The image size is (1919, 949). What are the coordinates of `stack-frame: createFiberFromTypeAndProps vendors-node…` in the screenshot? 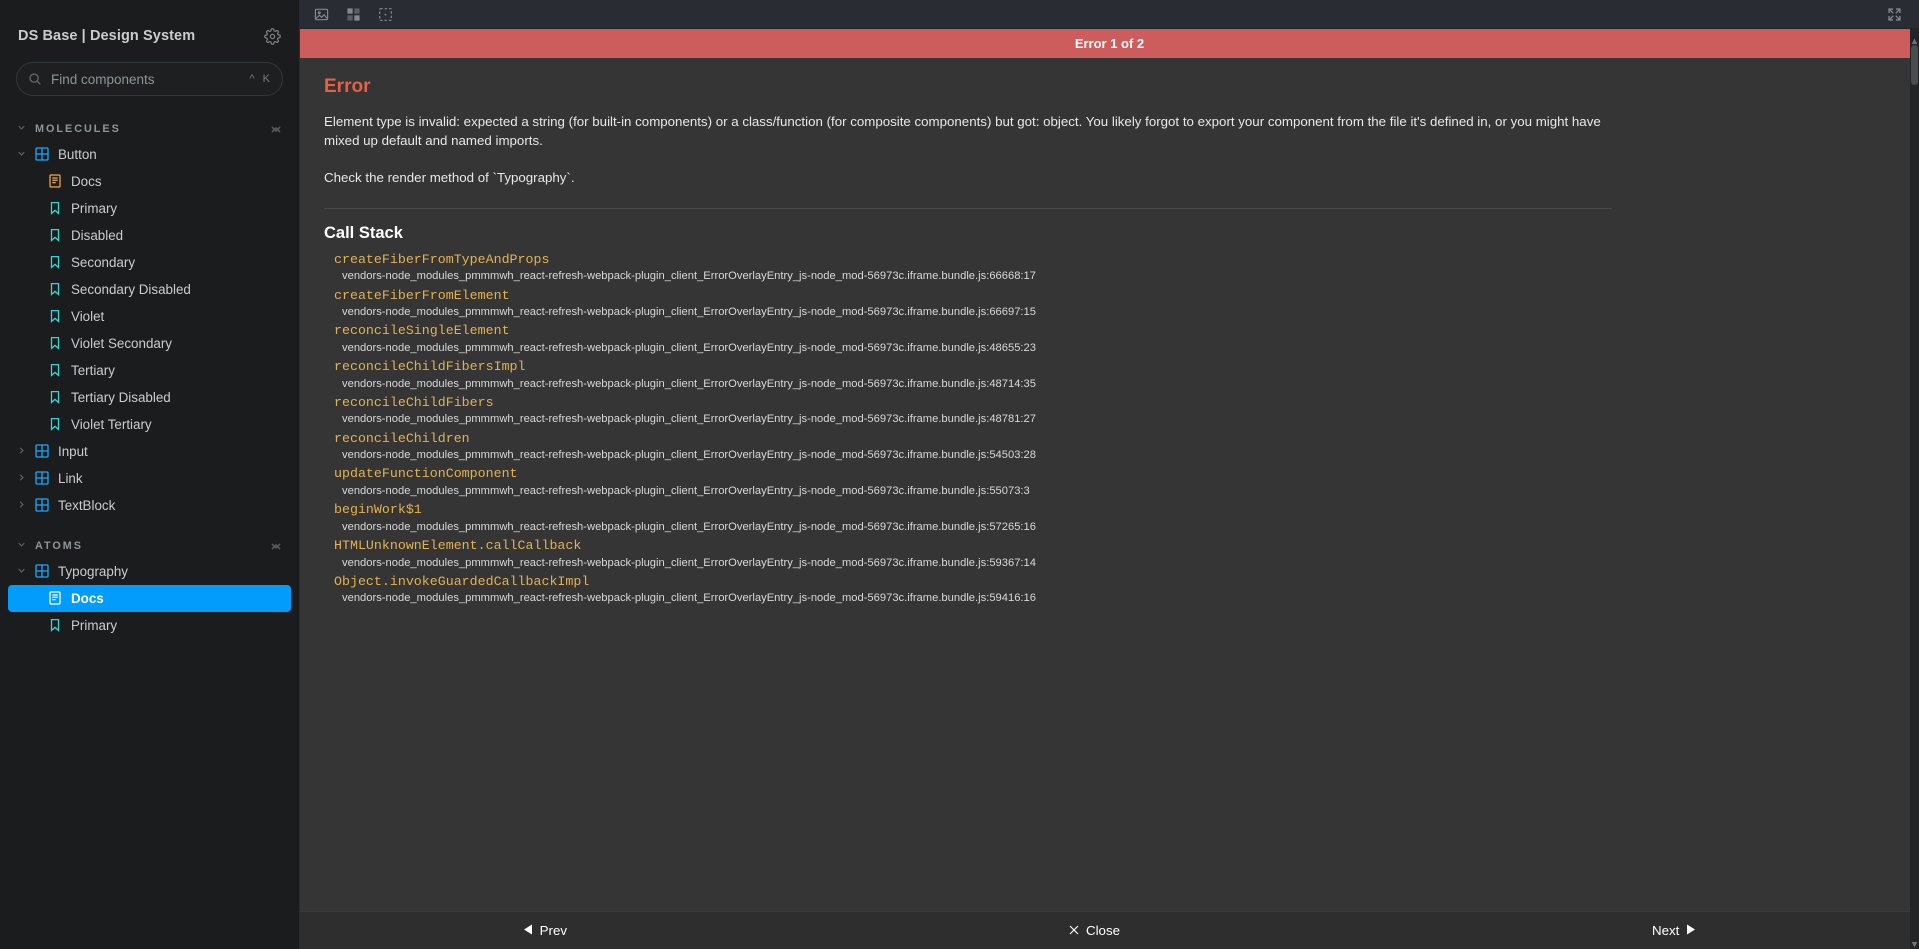 It's located at (1114, 269).